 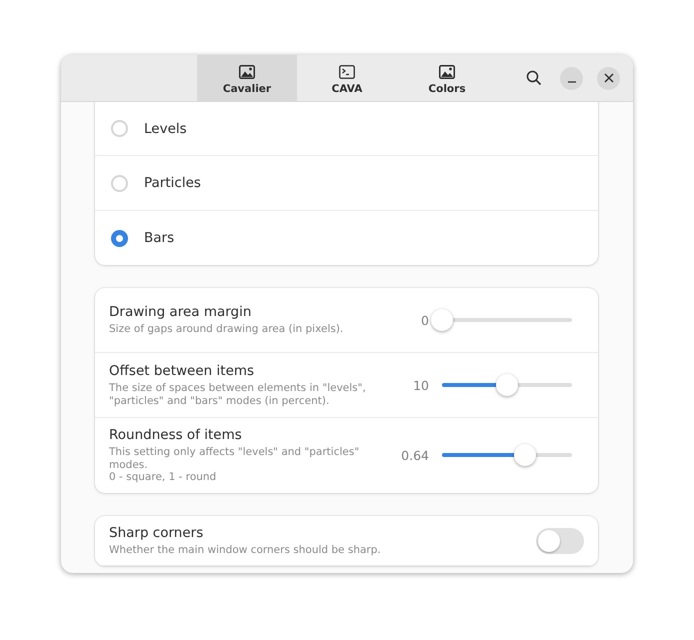 What do you see at coordinates (415, 455) in the screenshot?
I see `slider-value: 0.64` at bounding box center [415, 455].